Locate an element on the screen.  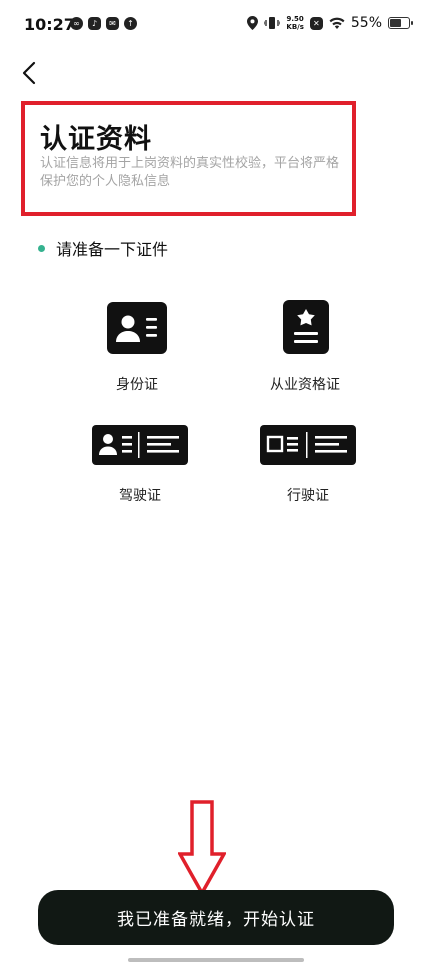
no-sim-icon: ✕ is located at coordinates (316, 23).